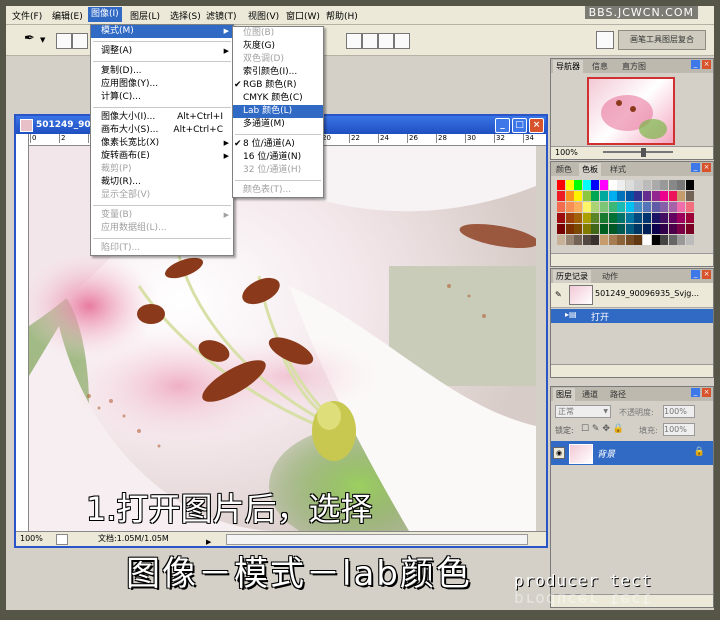 The image size is (720, 620). What do you see at coordinates (618, 169) in the screenshot?
I see `tab-styles: 样式` at bounding box center [618, 169].